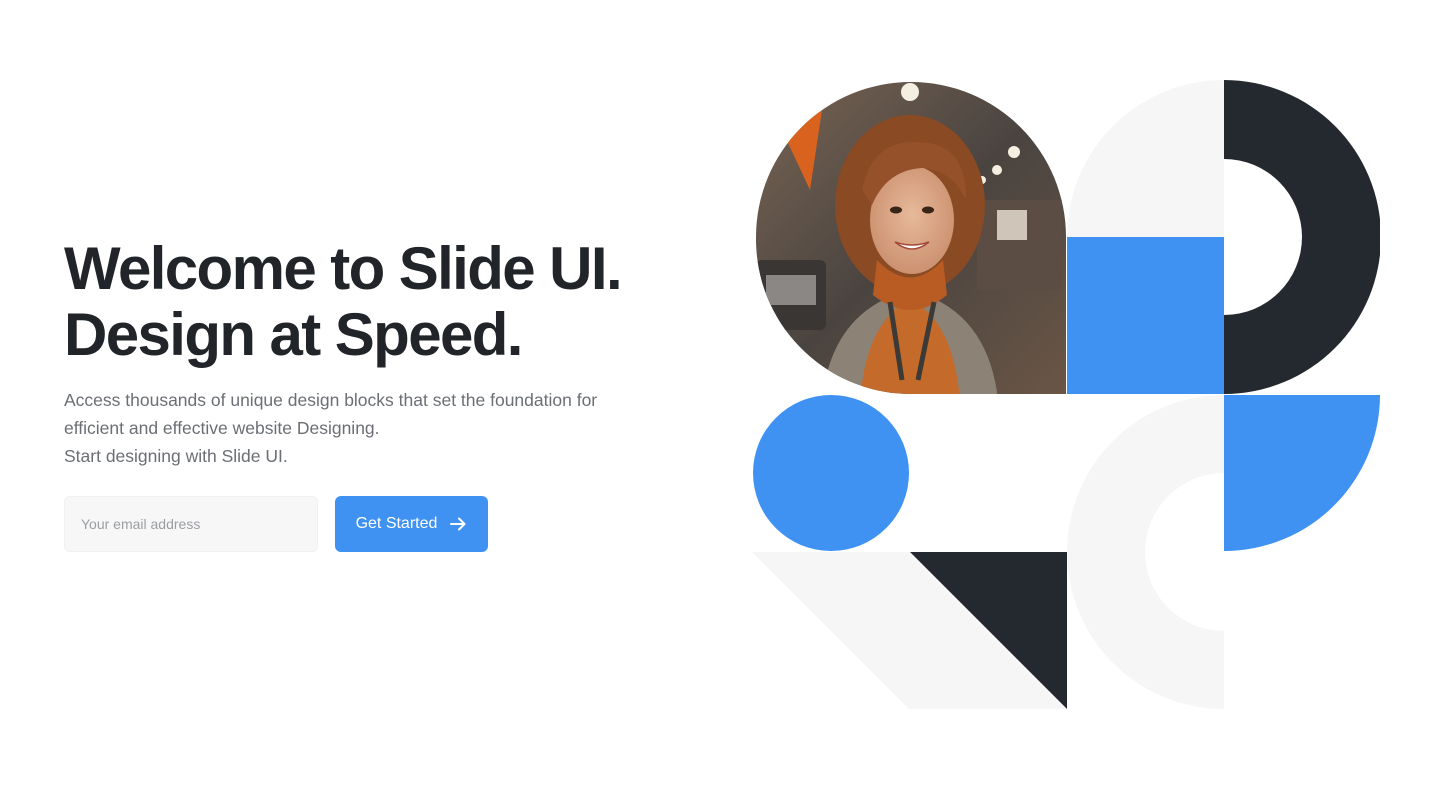 This screenshot has height=789, width=1440. Describe the element at coordinates (1145, 315) in the screenshot. I see `blue-square` at that location.